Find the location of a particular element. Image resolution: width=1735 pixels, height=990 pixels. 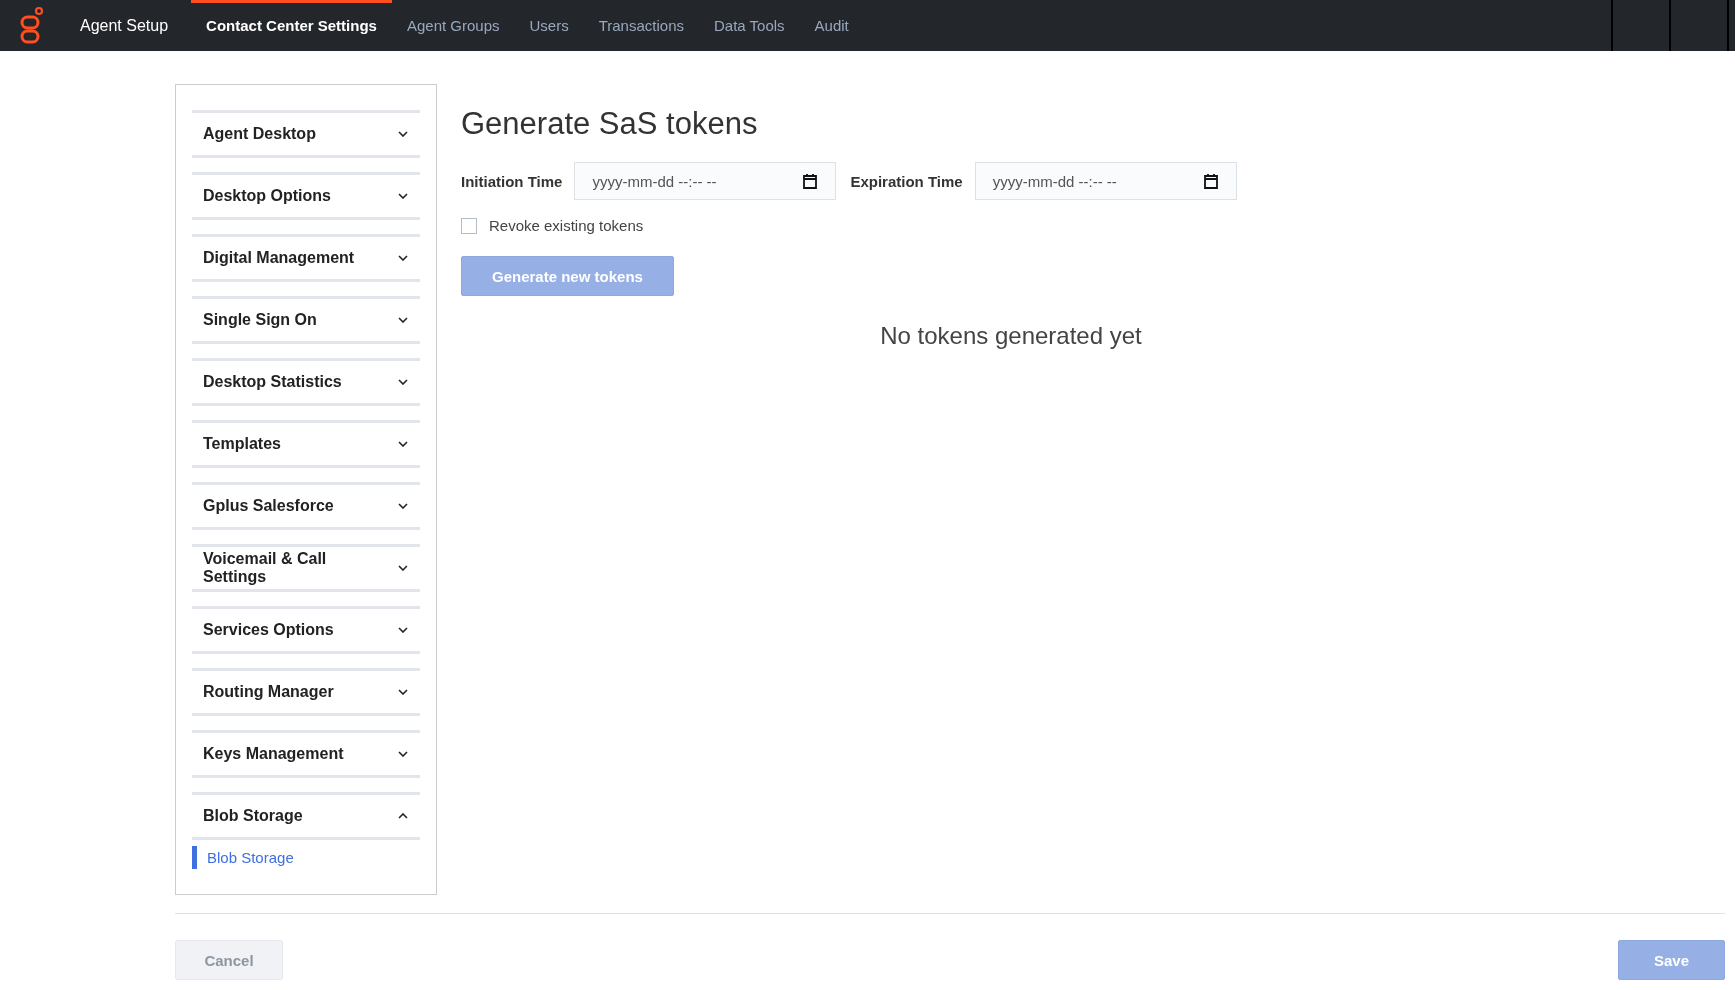

sidebar-link: Blob Storage is located at coordinates (306, 857).